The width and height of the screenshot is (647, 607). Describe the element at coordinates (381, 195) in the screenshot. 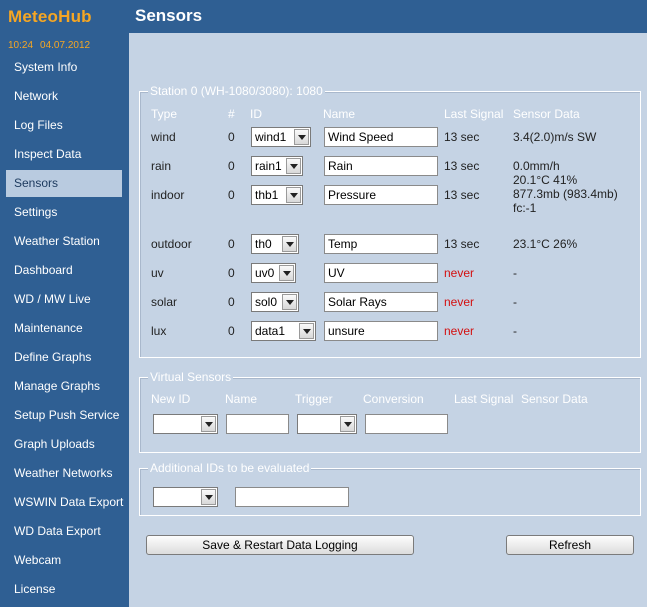

I see `sensor-name-input: Pressure` at that location.